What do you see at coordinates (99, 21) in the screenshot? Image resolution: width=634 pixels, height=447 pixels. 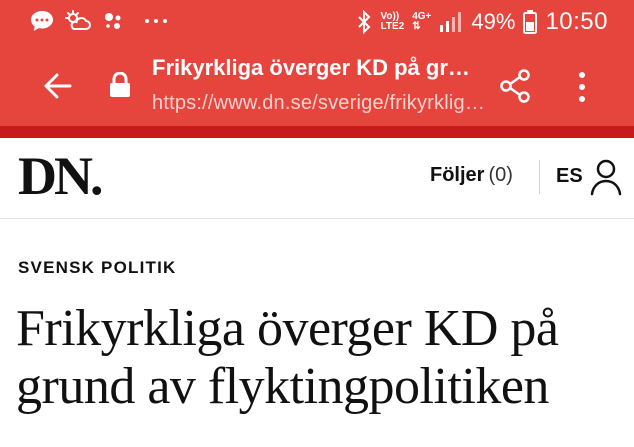 I see `notification-icons` at bounding box center [99, 21].